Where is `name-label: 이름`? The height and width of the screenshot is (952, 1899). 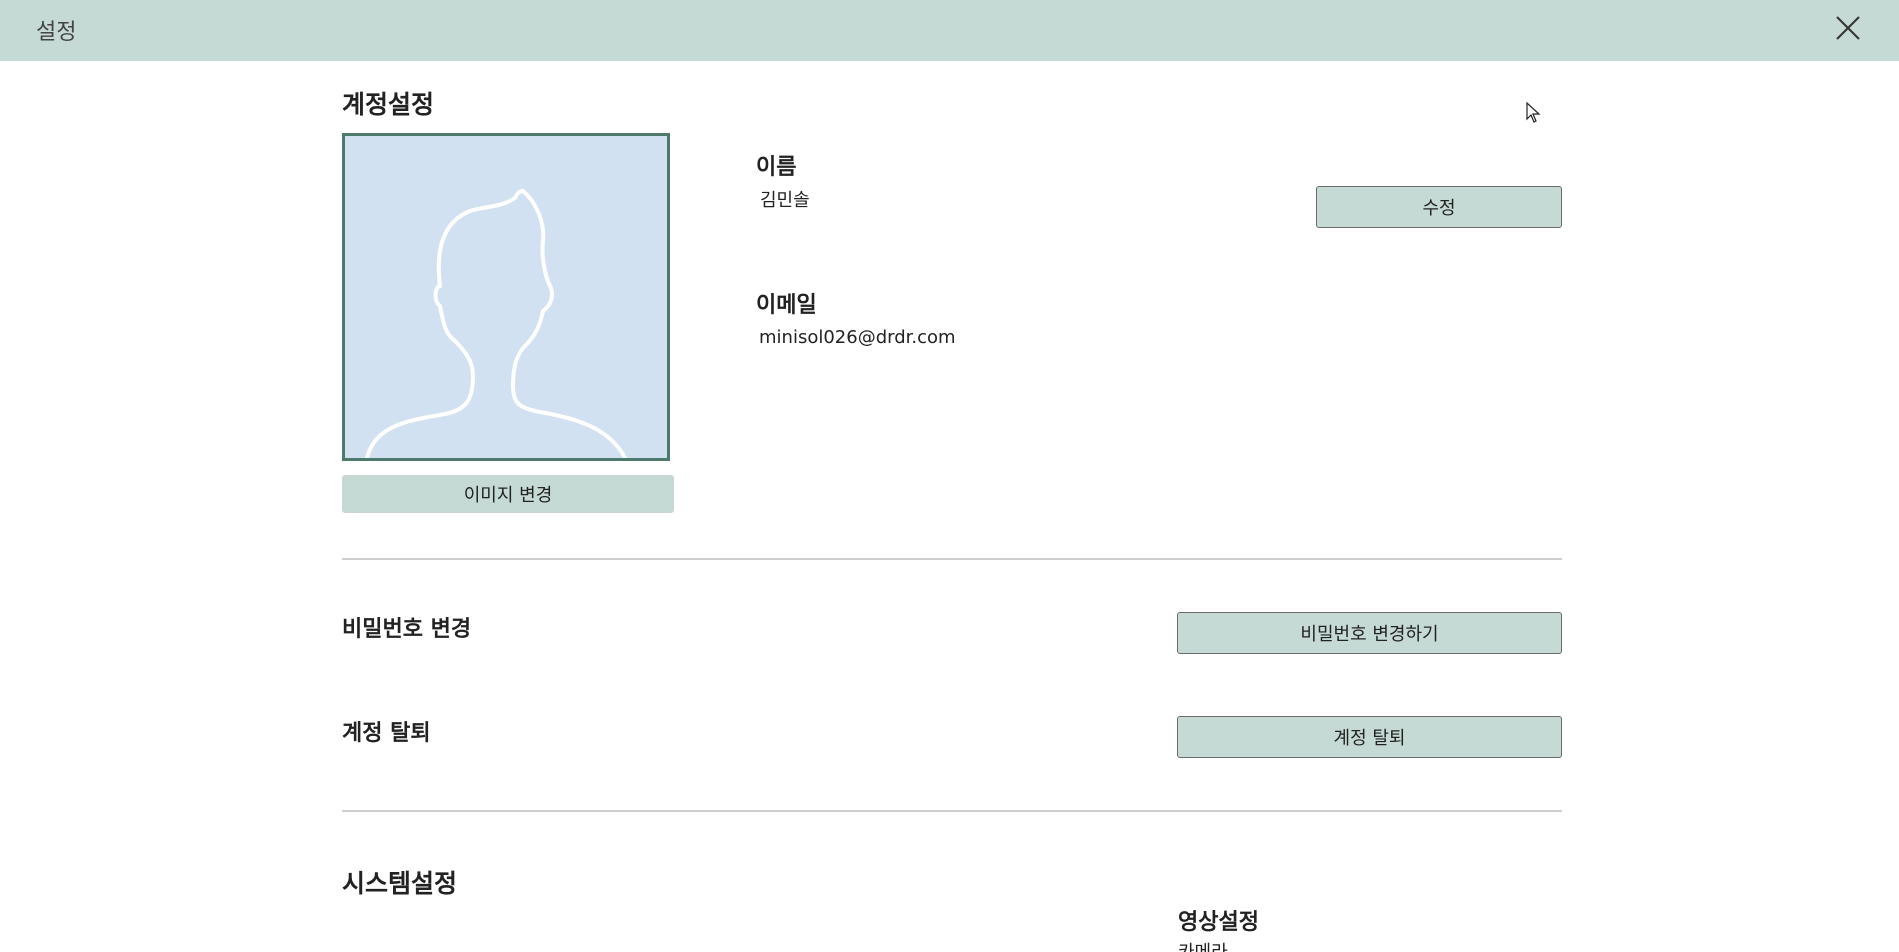 name-label: 이름 is located at coordinates (776, 167).